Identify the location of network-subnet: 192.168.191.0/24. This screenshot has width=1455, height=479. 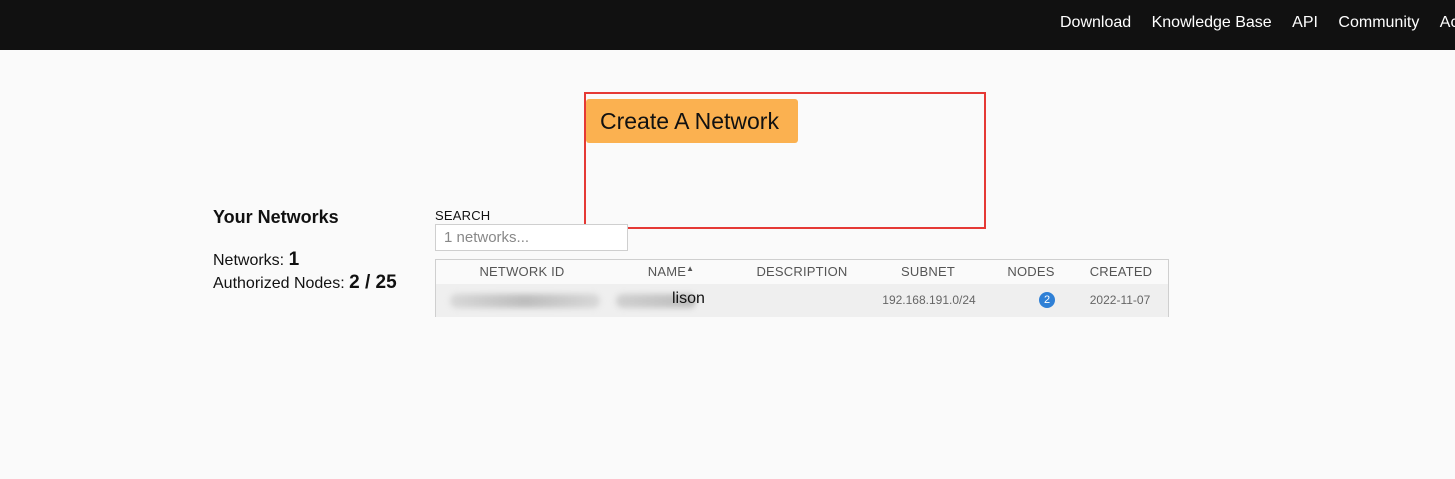
(929, 300).